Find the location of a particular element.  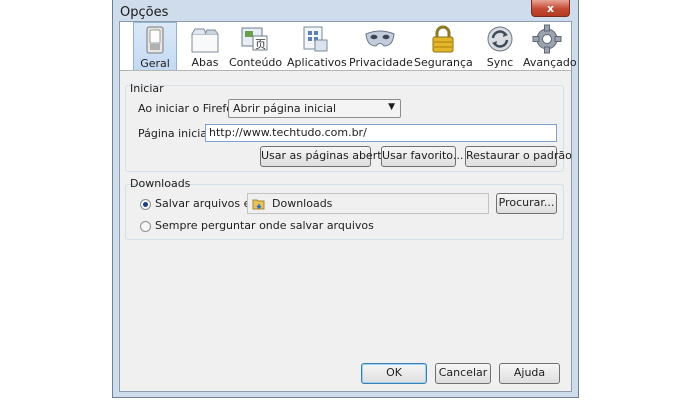

ok-button: OK is located at coordinates (394, 373).